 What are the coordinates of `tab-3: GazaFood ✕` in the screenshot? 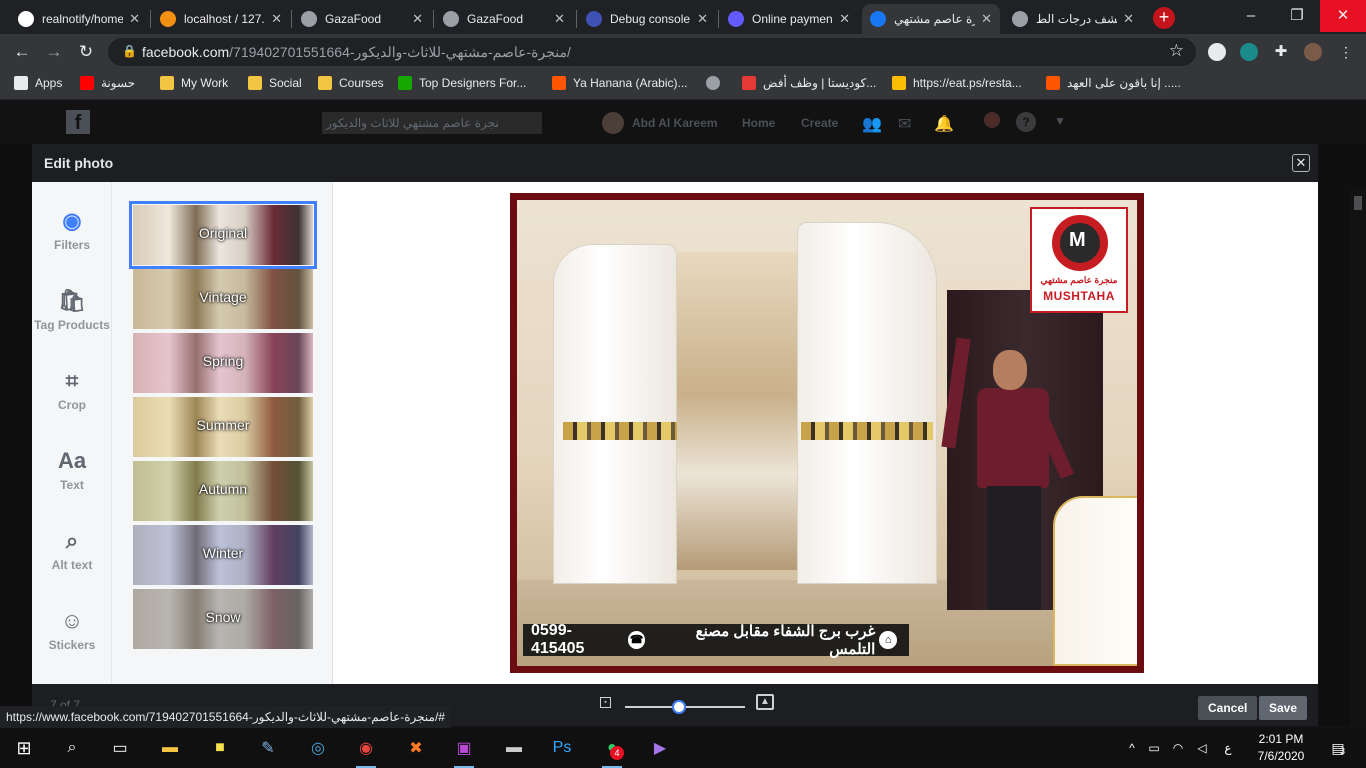 It's located at (362, 19).